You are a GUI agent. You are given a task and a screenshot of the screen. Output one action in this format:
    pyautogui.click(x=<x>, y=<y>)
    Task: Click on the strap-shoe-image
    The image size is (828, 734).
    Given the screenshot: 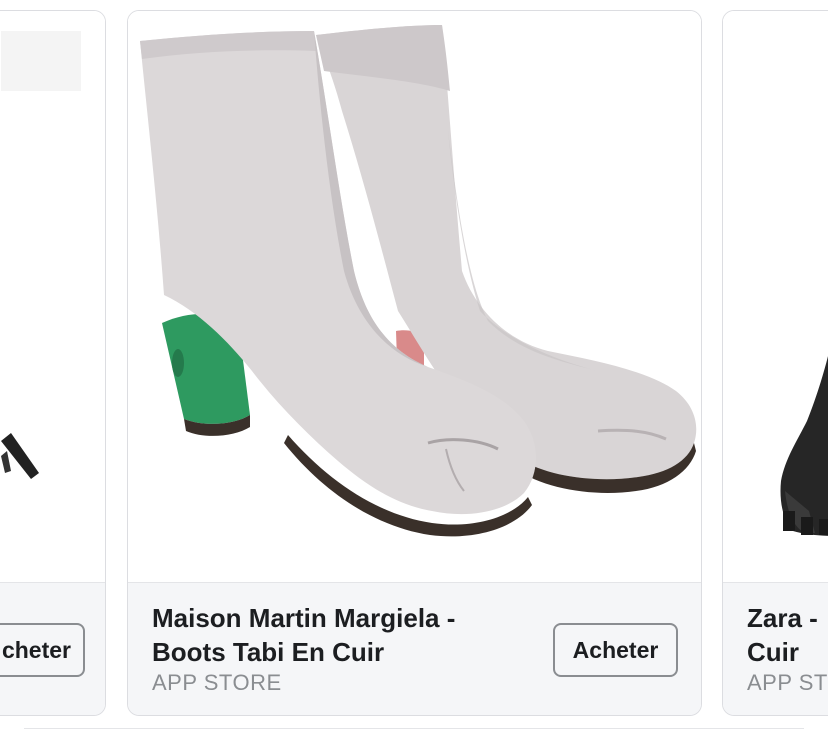 What is the action you would take?
    pyautogui.click(x=52, y=298)
    